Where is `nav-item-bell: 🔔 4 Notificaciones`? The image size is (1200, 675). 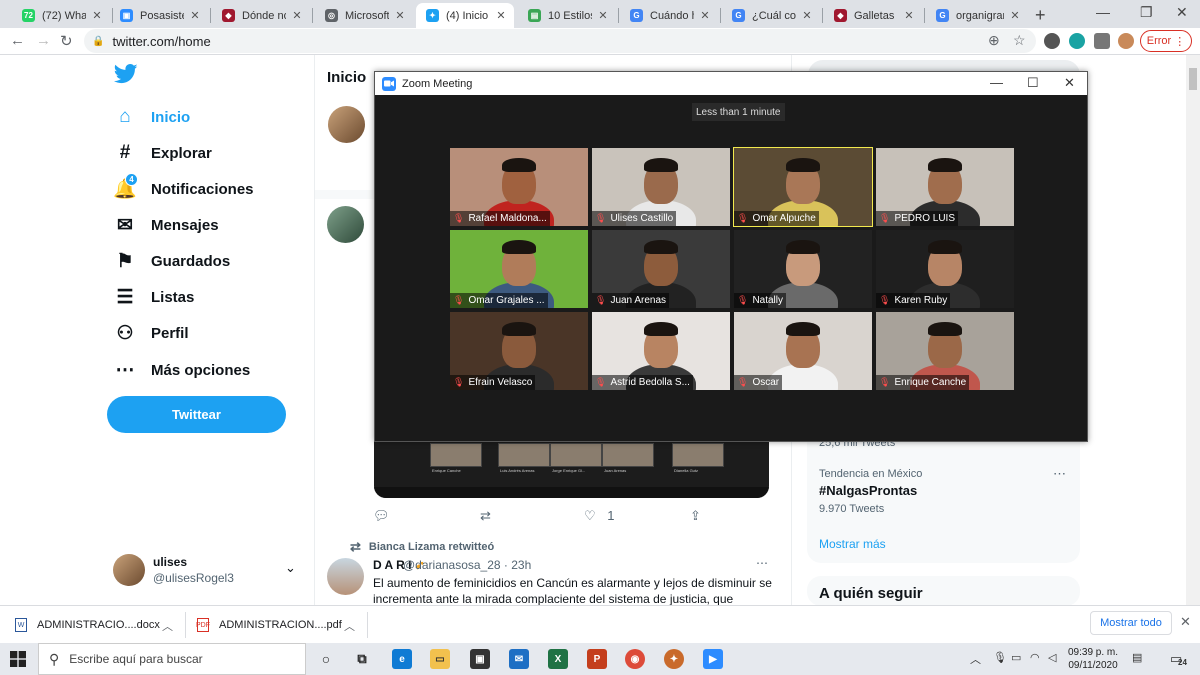
nav-item-bell: 🔔 4 Notificaciones is located at coordinates (183, 187).